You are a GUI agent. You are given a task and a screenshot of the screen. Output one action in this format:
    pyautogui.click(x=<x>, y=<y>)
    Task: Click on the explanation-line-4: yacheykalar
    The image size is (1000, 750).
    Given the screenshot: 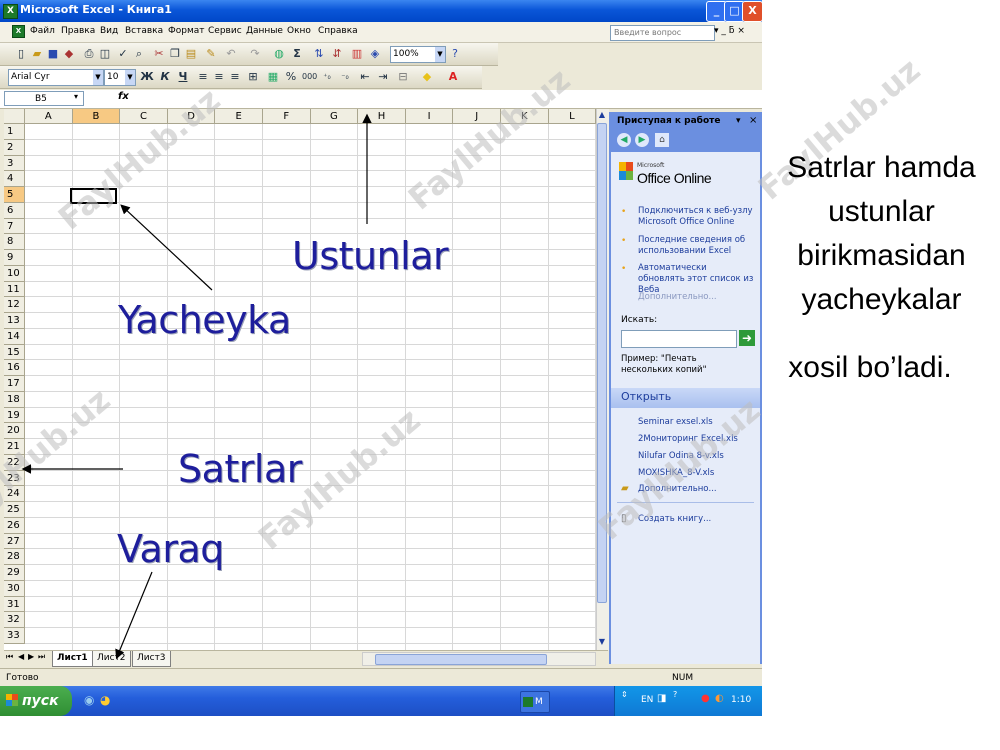 What is the action you would take?
    pyautogui.click(x=881, y=299)
    